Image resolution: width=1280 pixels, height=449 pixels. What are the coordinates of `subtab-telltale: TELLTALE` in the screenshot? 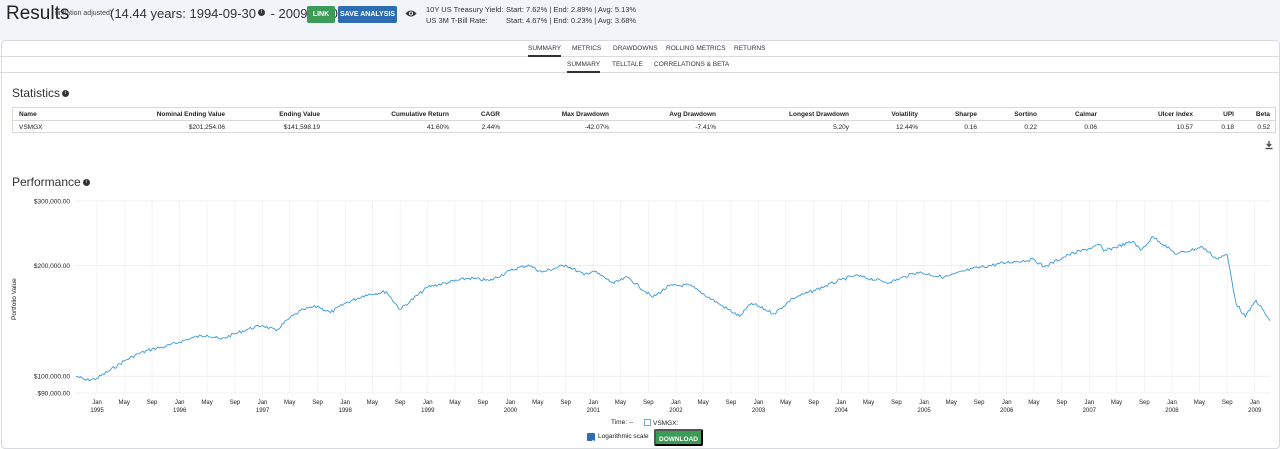 It's located at (627, 64).